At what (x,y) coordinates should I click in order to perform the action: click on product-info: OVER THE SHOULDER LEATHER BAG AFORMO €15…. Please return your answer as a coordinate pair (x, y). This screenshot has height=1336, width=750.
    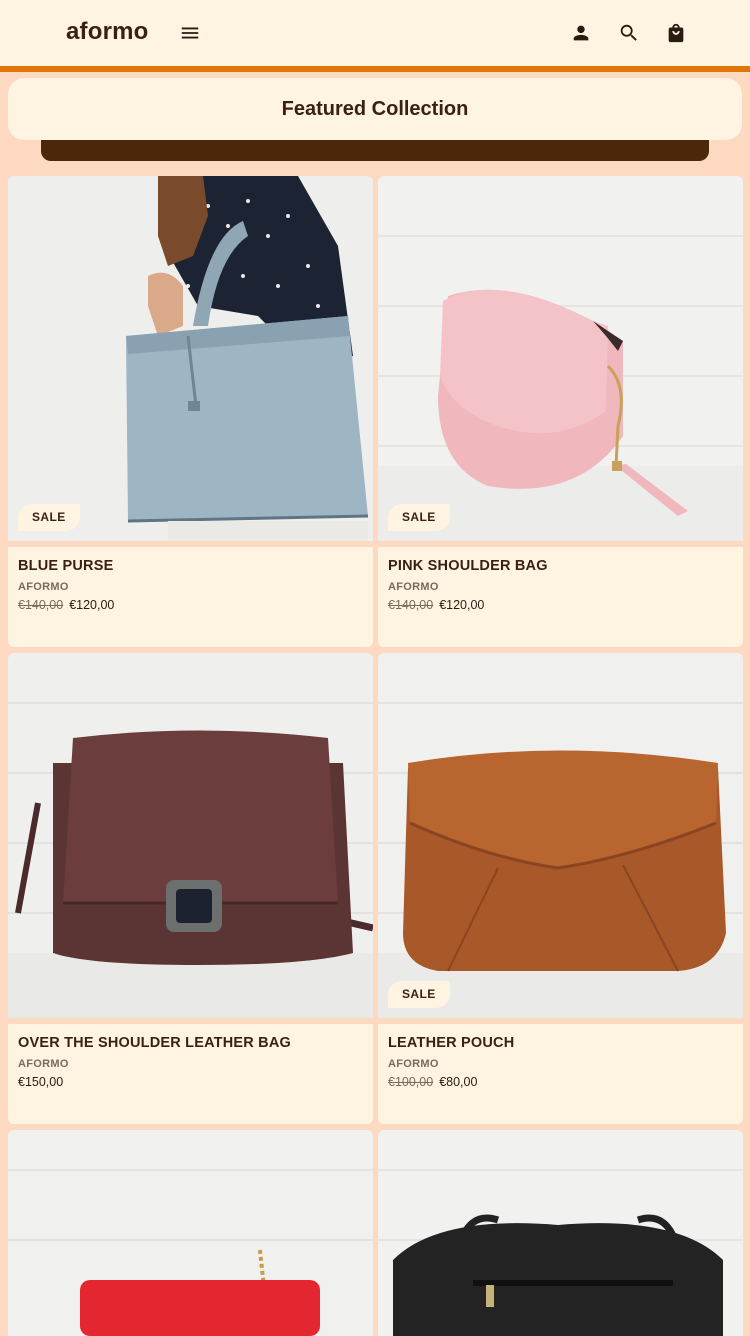
    Looking at the image, I should click on (190, 1074).